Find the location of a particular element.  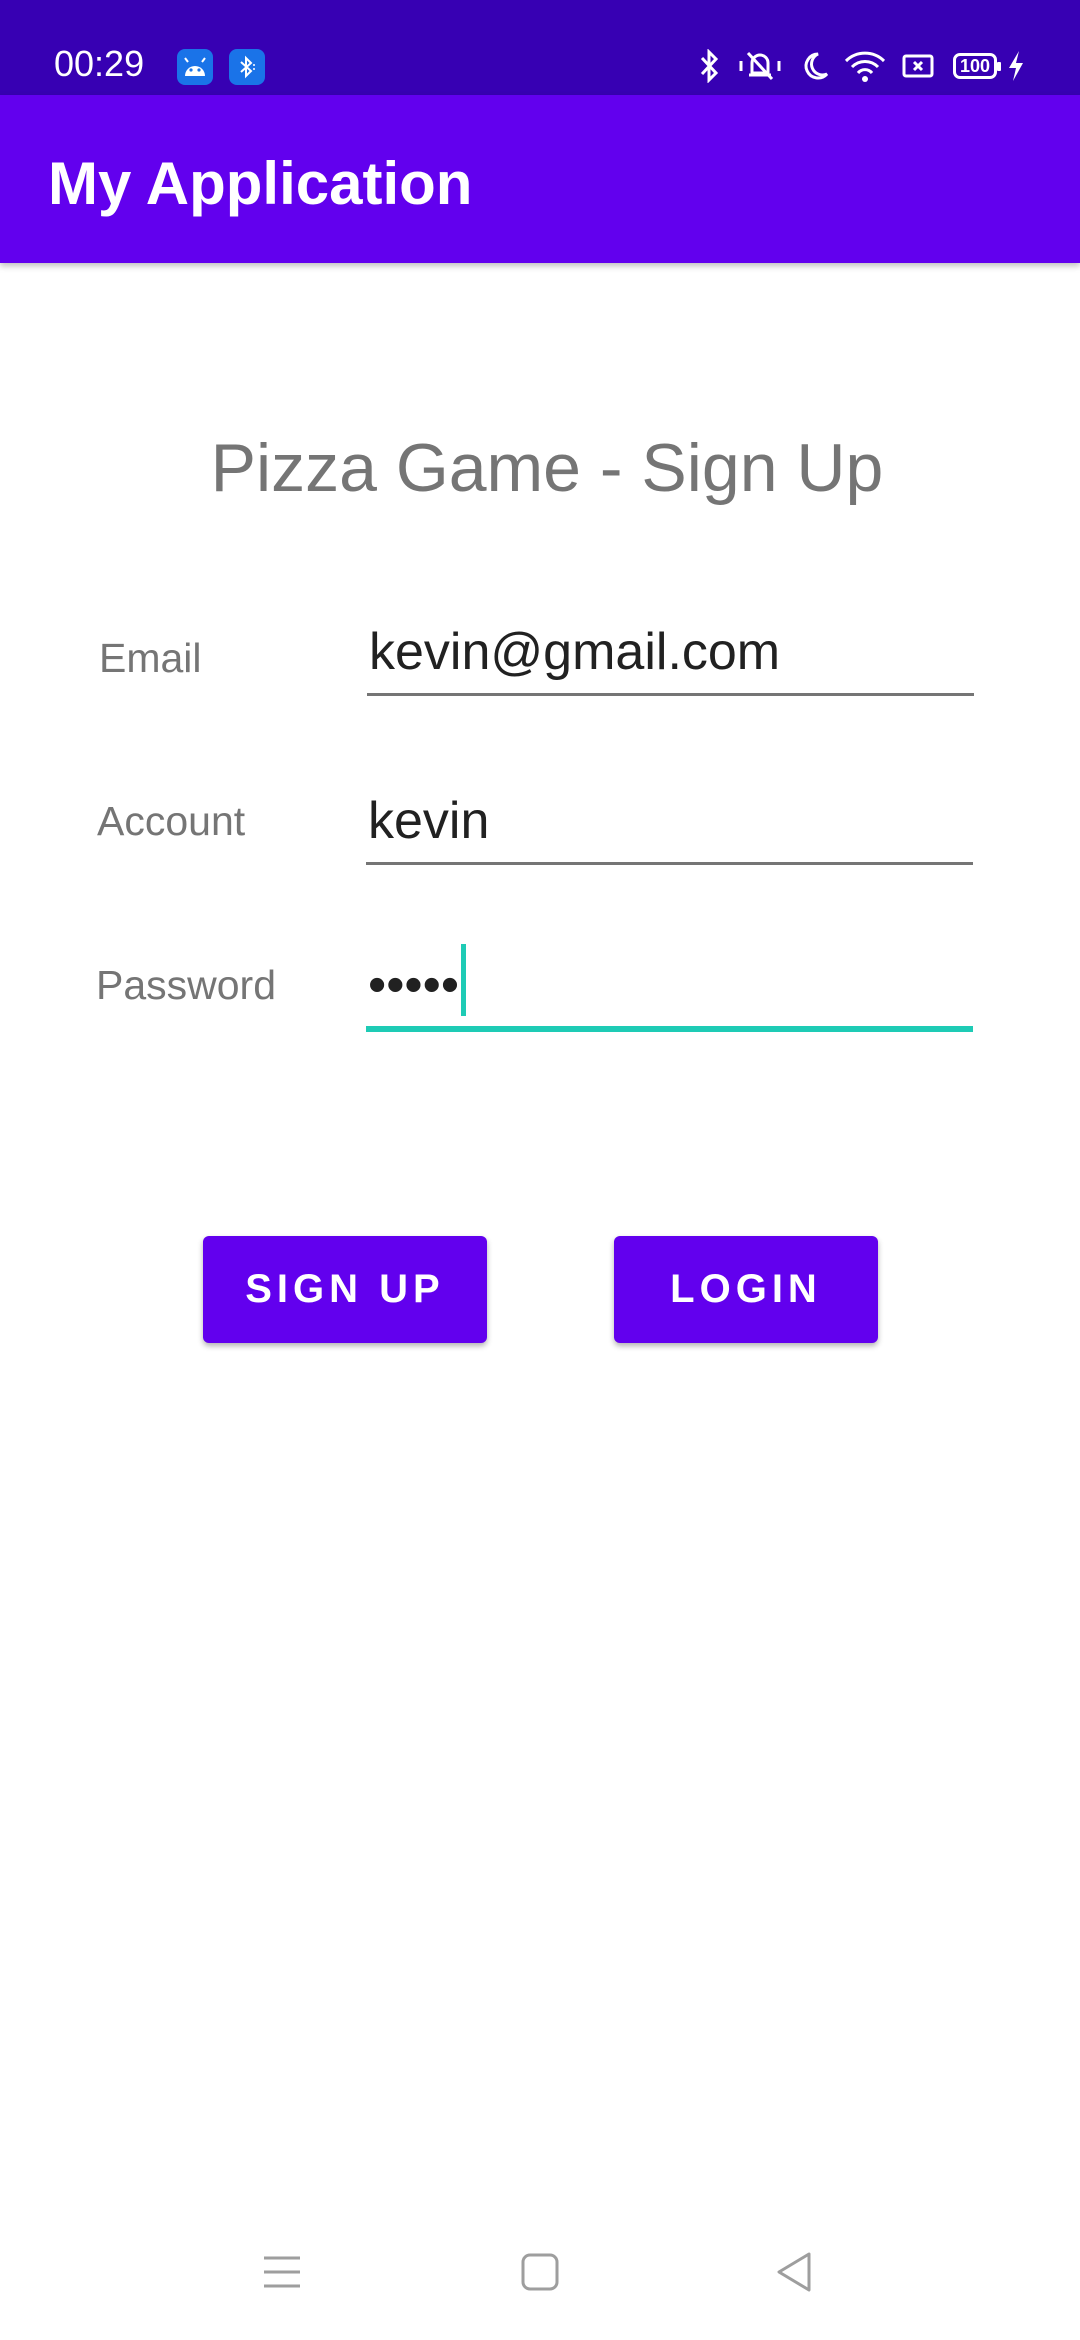

account-value: kevin is located at coordinates (429, 821).